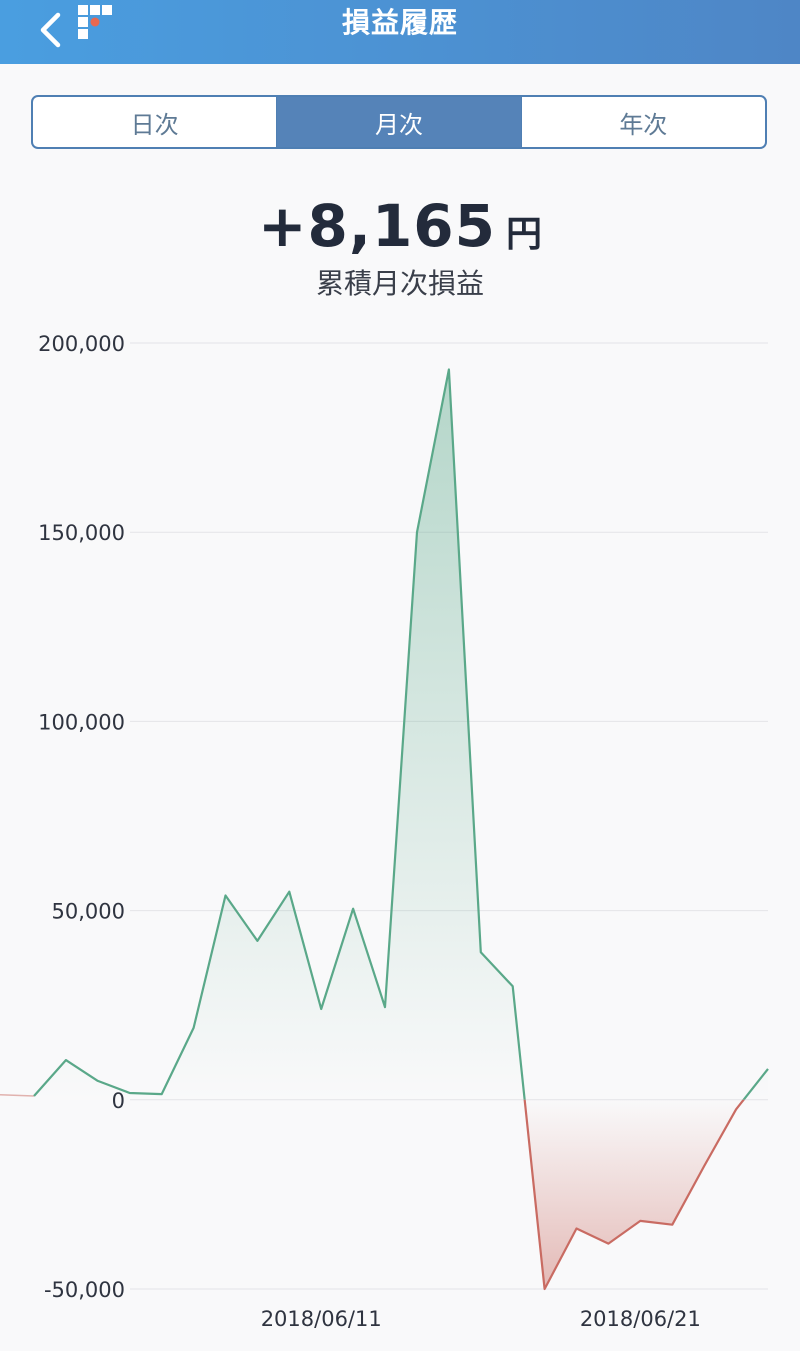  What do you see at coordinates (399, 283) in the screenshot?
I see `total-pnl-label: 累積月次損益` at bounding box center [399, 283].